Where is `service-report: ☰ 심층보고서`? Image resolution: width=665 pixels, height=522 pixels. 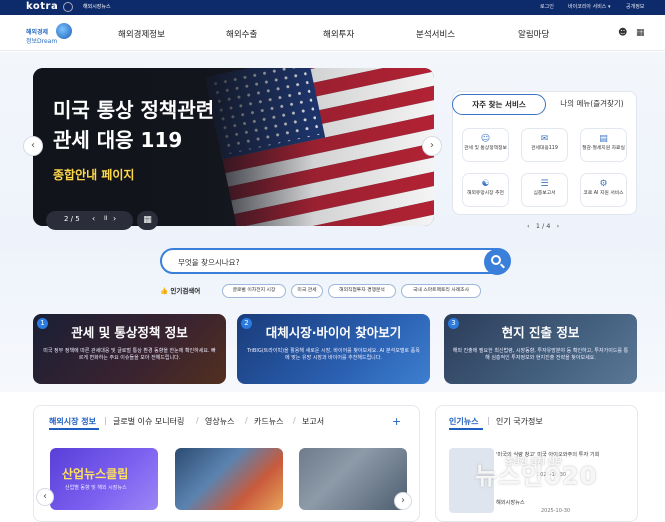 service-report: ☰ 심층보고서 is located at coordinates (544, 190).